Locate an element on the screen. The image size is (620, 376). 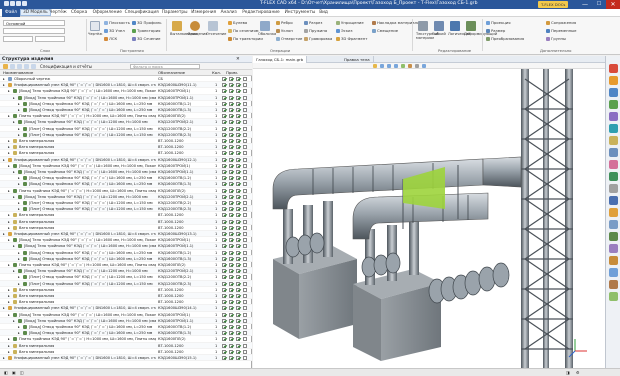
menu-item-10: Инструменты is located at coordinates (300, 12).